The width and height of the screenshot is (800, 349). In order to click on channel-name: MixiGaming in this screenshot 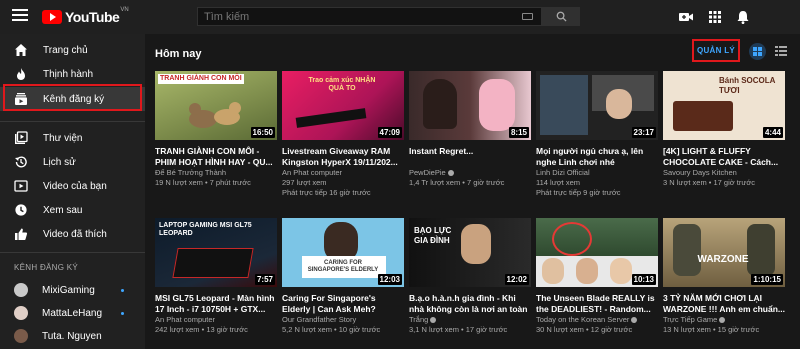, I will do `click(68, 290)`.